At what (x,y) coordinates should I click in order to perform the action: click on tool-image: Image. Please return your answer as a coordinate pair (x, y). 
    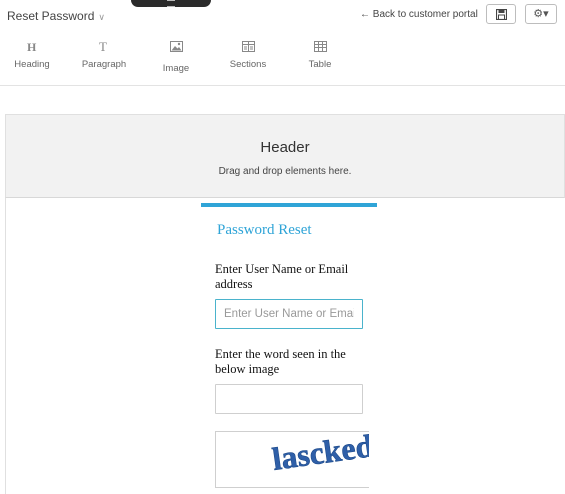
    Looking at the image, I should click on (176, 56).